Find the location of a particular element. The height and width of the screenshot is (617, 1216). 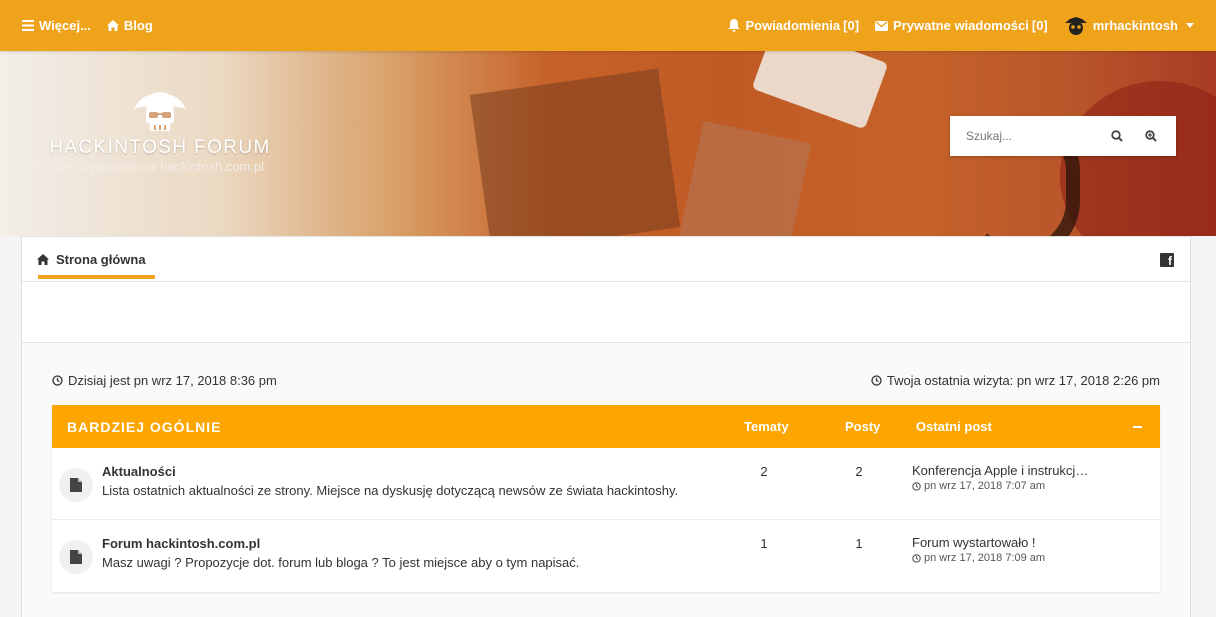

search-icon is located at coordinates (1117, 136).